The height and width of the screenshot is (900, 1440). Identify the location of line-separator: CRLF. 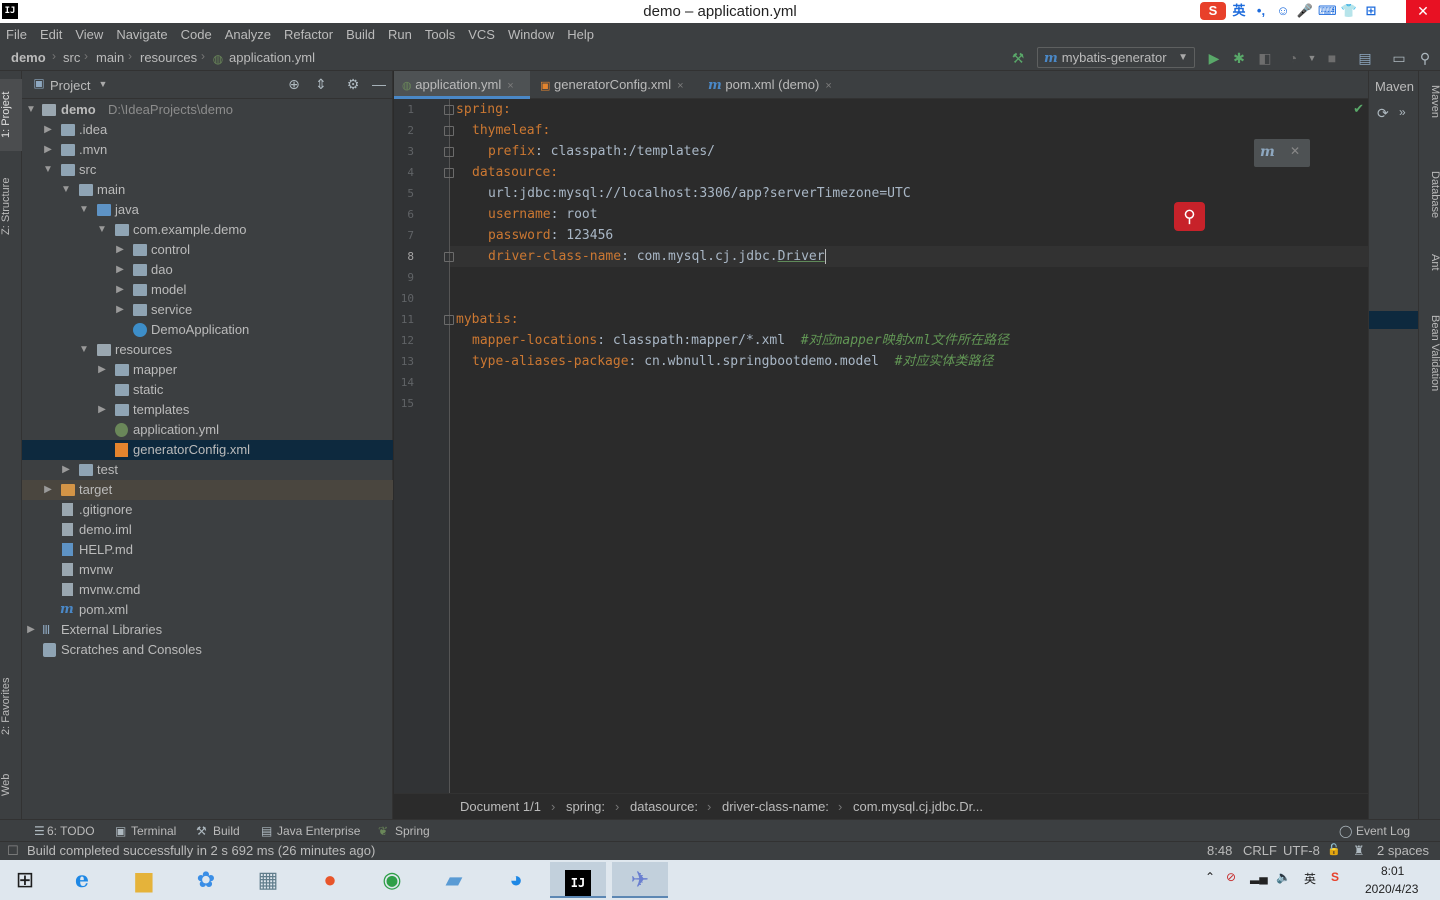
(1260, 850).